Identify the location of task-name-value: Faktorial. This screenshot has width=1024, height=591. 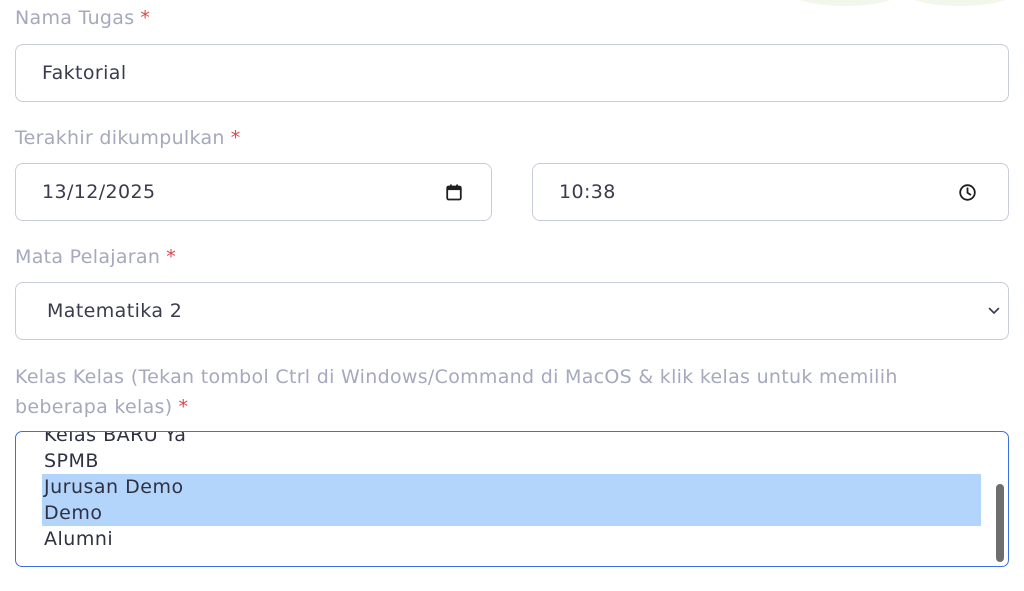
(84, 73).